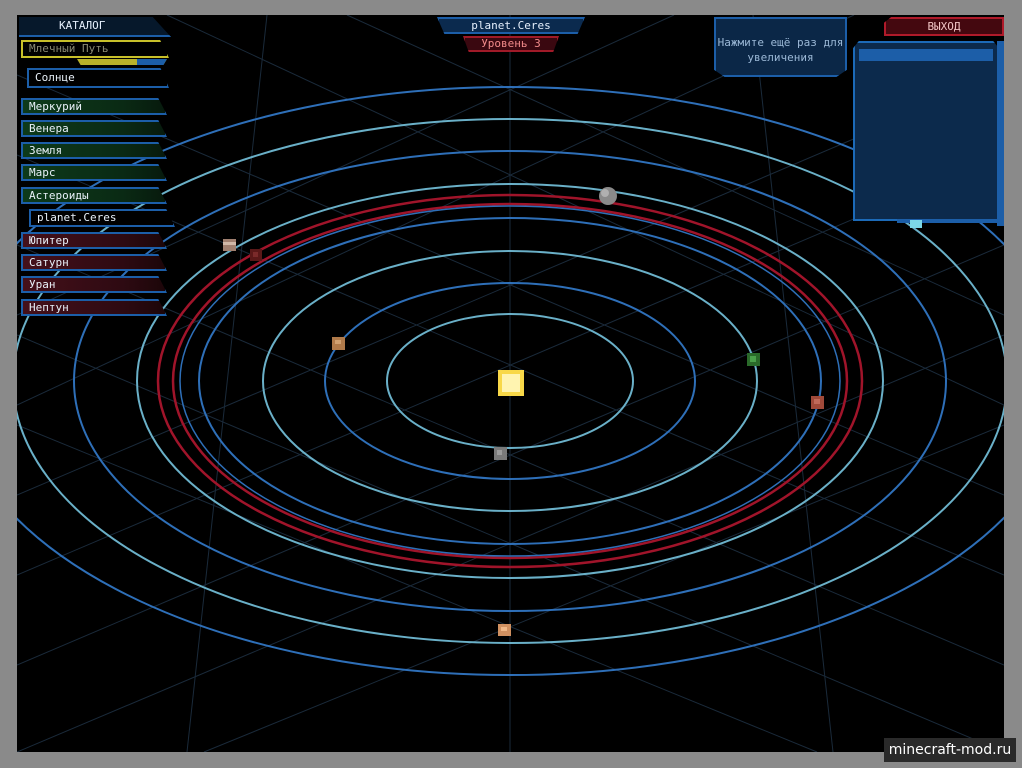 Image resolution: width=1022 pixels, height=768 pixels. I want to click on panel-indicator, so click(916, 224).